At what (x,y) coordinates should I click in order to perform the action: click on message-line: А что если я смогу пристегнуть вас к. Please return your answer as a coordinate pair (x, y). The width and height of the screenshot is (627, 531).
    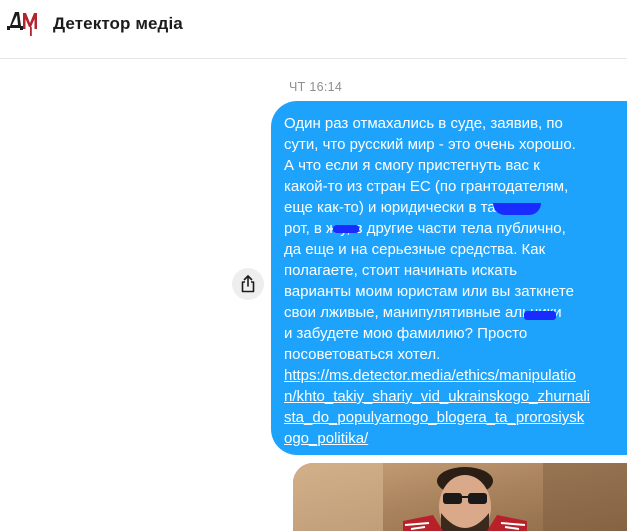
    Looking at the image, I should click on (412, 165).